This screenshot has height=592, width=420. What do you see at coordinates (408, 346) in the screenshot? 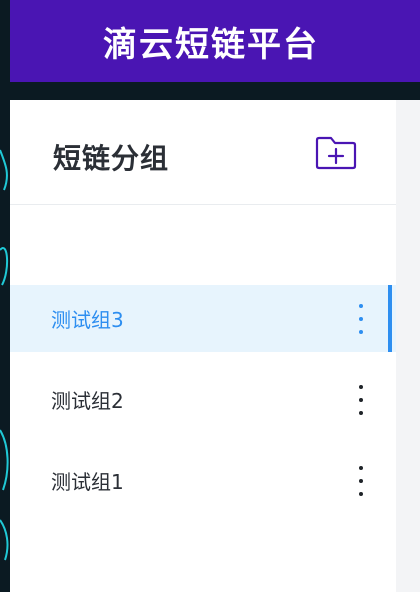
I see `right-gutter` at bounding box center [408, 346].